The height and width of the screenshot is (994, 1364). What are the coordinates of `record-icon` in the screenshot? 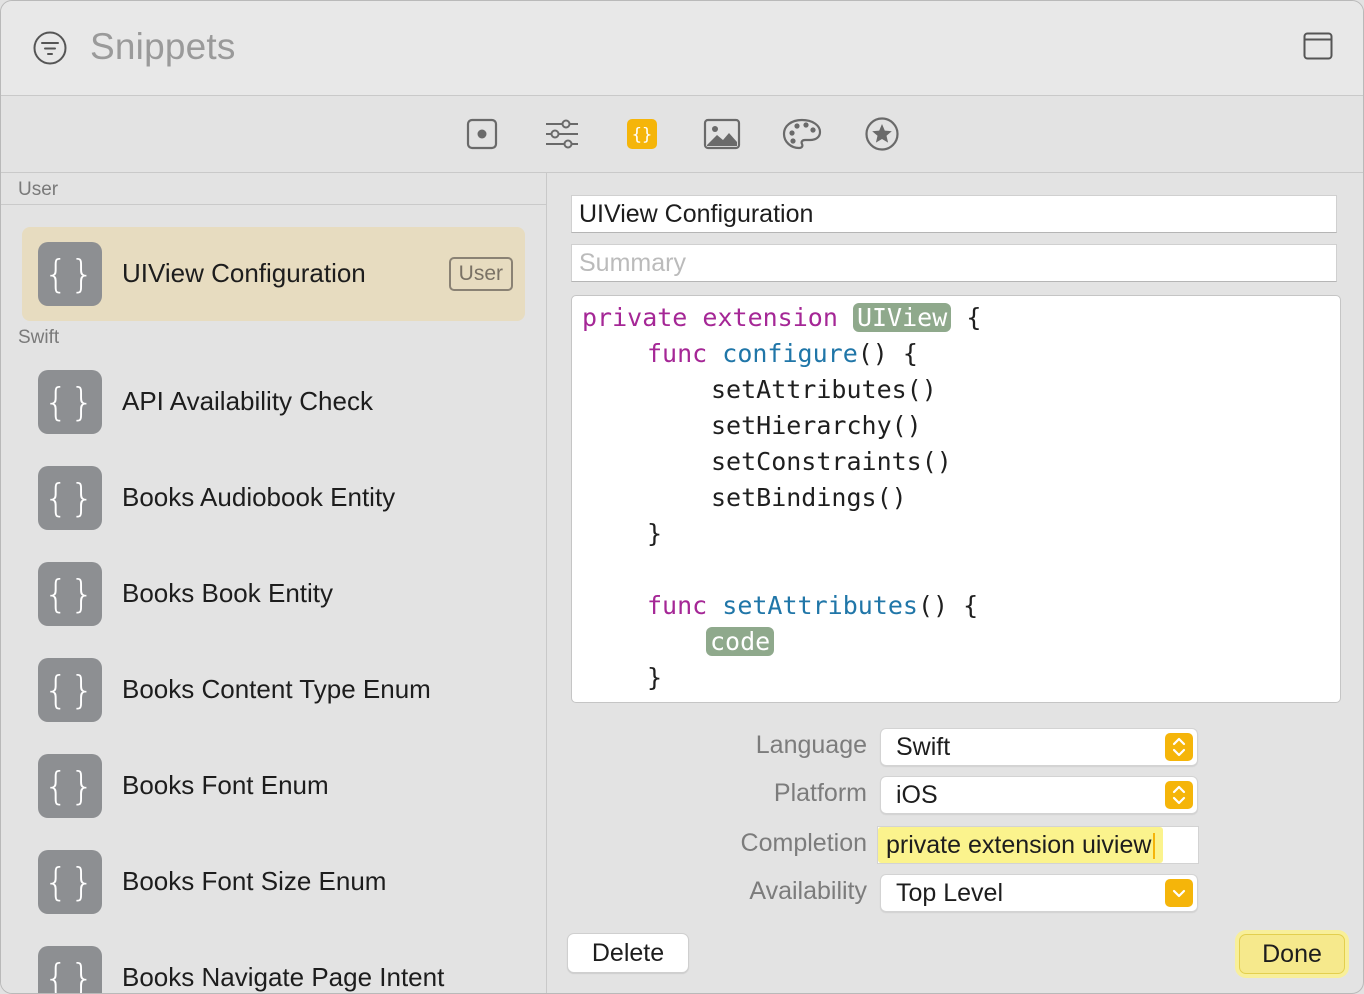 It's located at (482, 134).